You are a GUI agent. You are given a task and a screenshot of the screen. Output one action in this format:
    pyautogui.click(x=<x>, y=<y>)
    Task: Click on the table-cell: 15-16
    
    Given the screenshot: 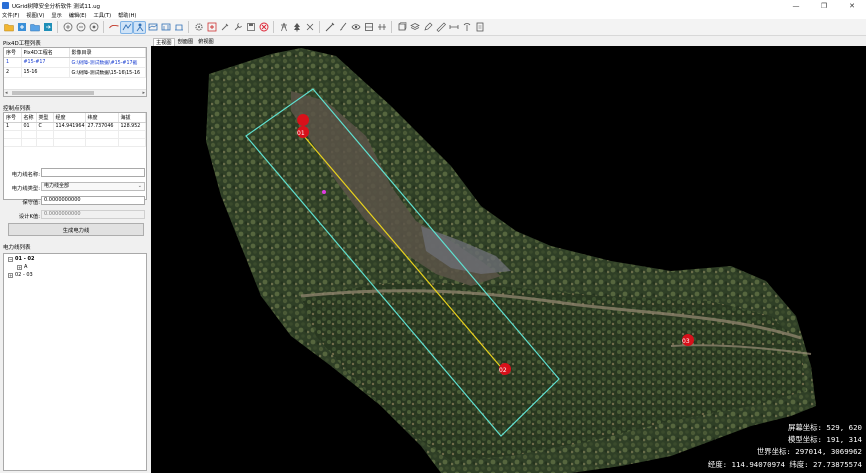 What is the action you would take?
    pyautogui.click(x=45, y=72)
    